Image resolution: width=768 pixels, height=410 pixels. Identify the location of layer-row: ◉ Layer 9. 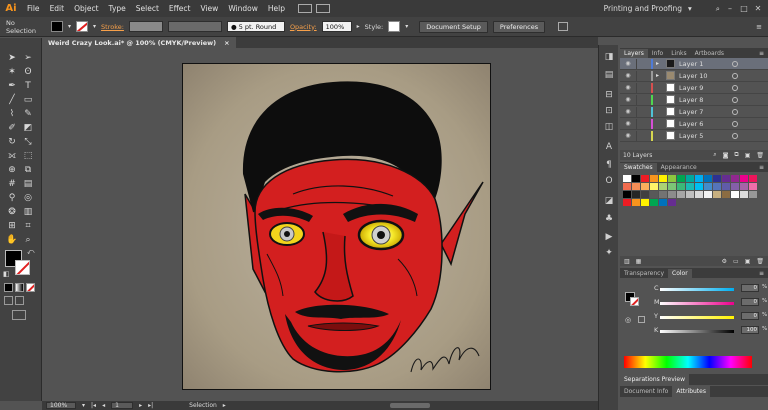
(694, 88).